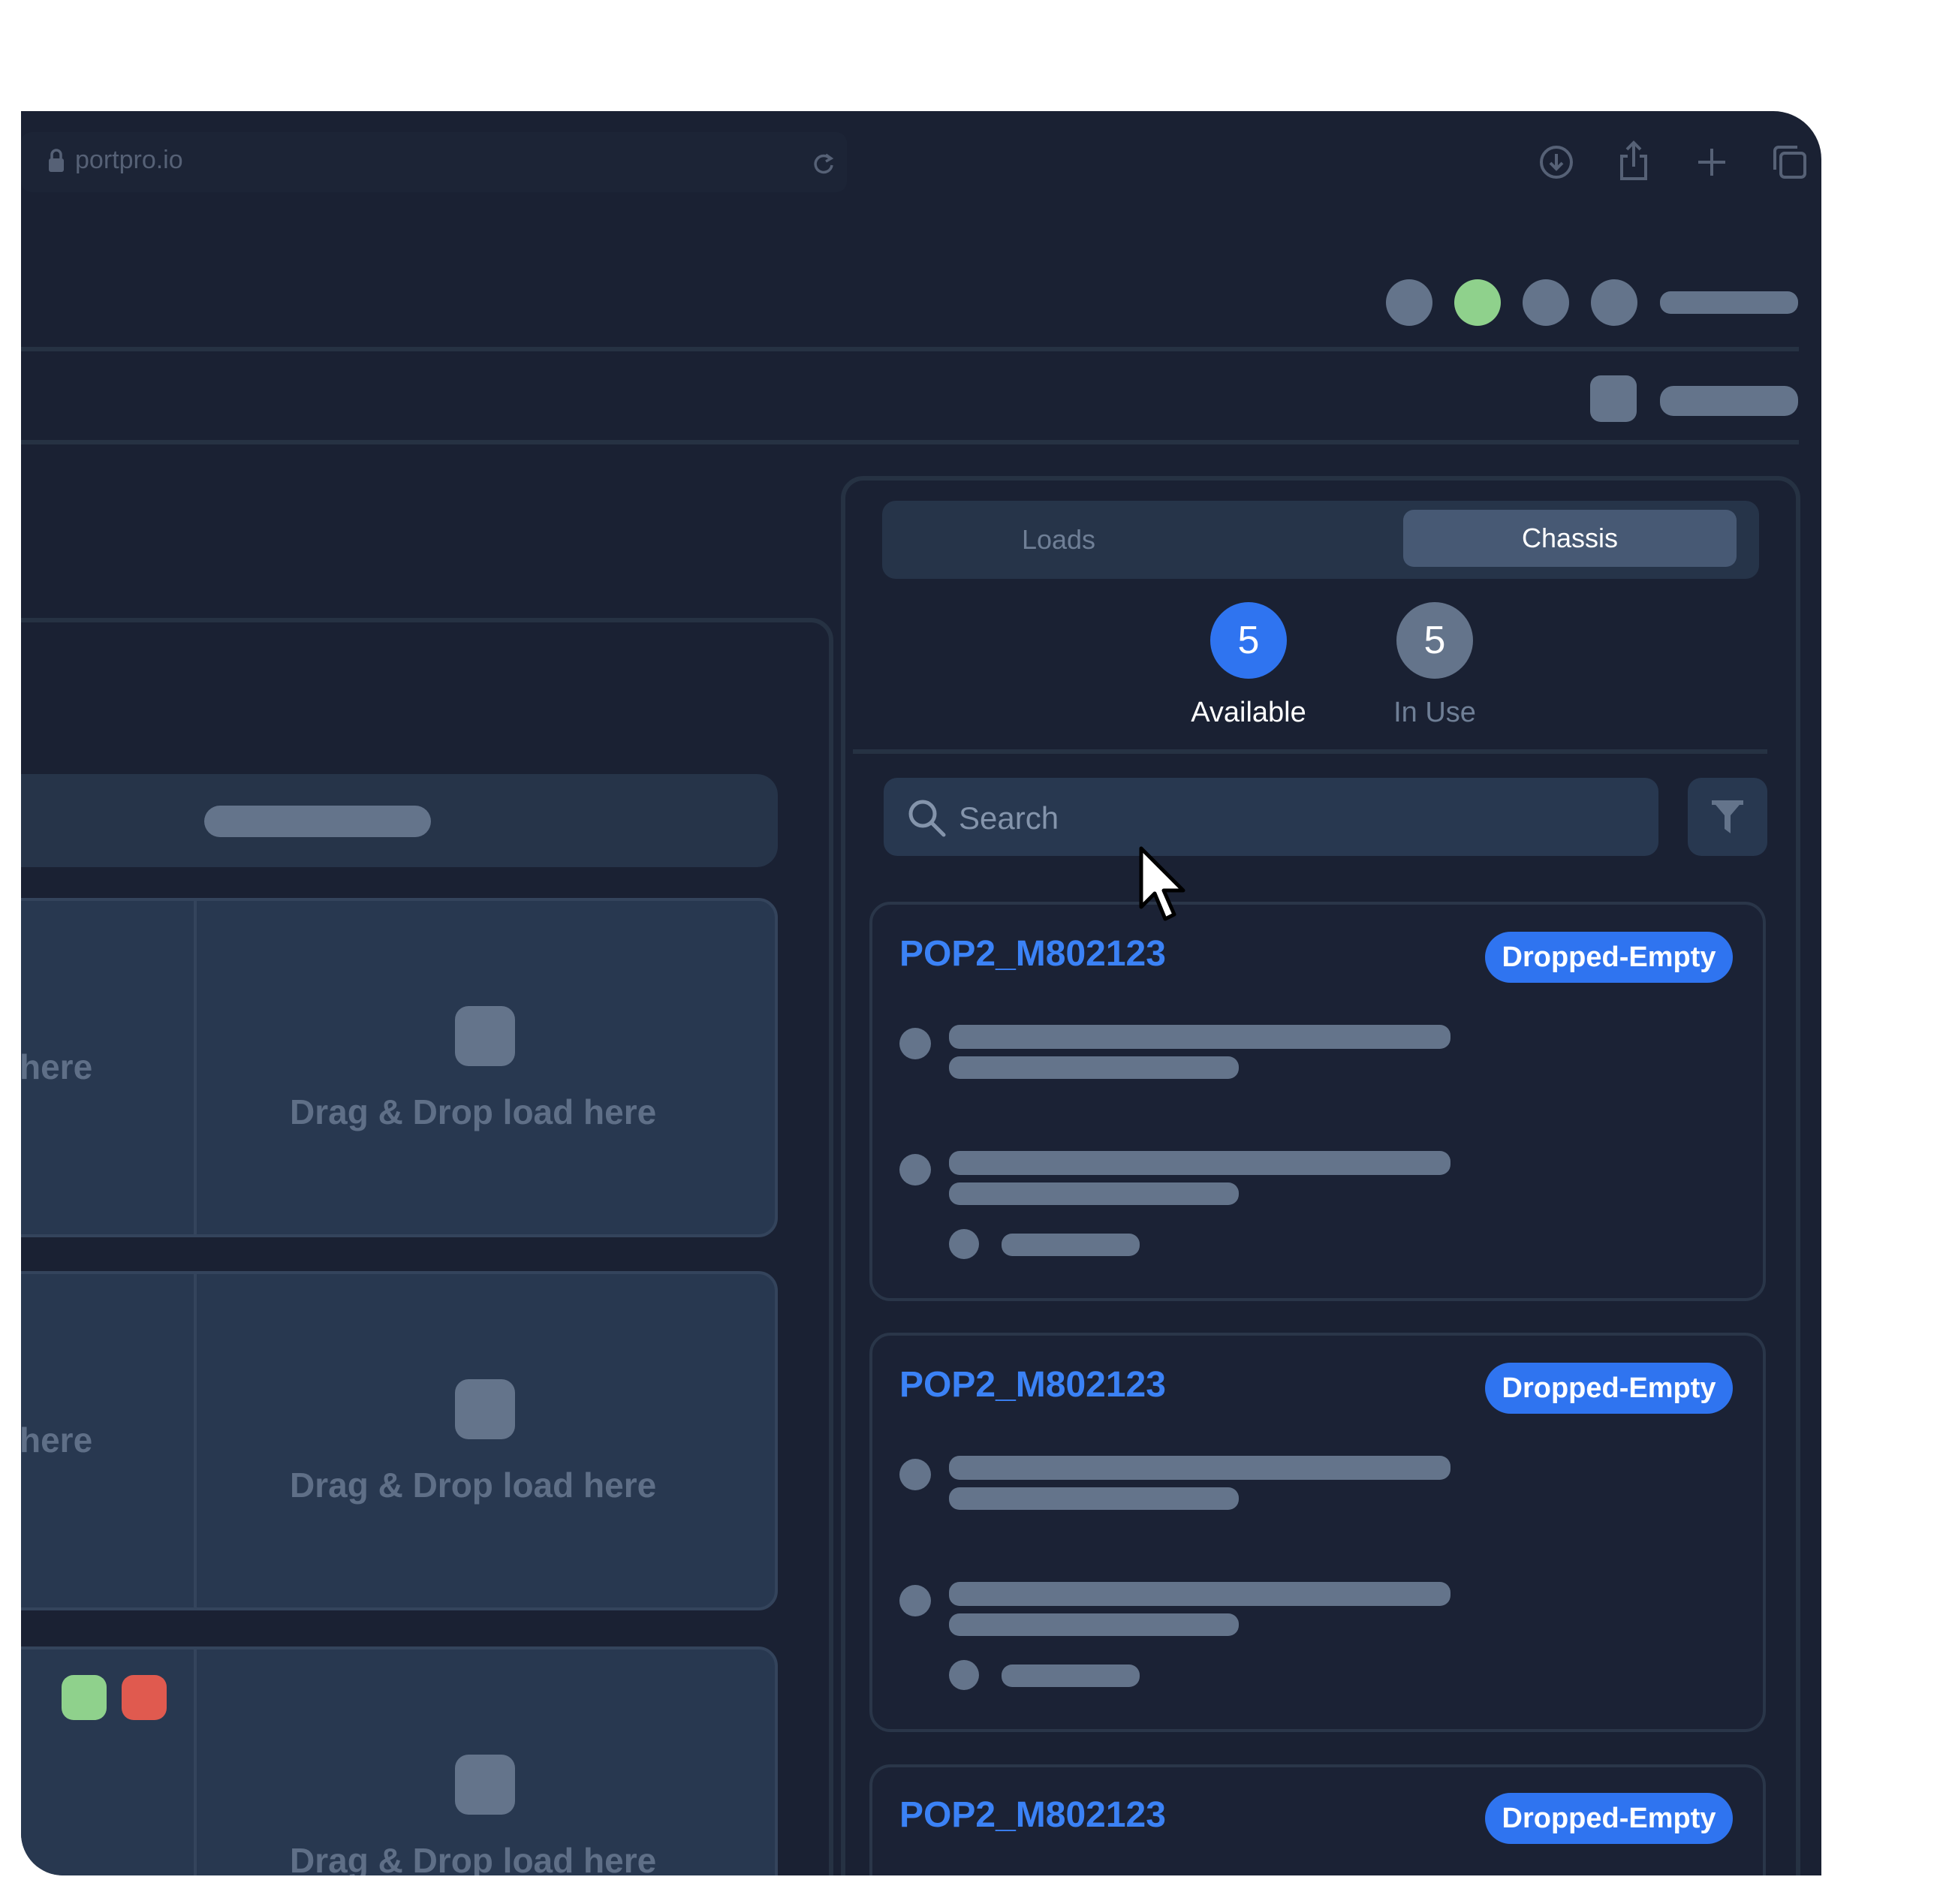 Image resolution: width=1940 pixels, height=1904 pixels. I want to click on tab-label: Chassis, so click(1570, 538).